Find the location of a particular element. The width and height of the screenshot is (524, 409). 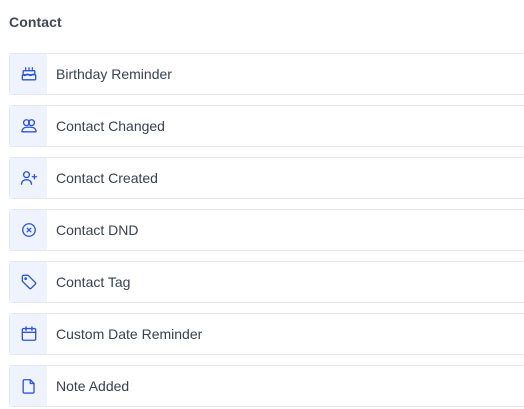

user-plus-icon is located at coordinates (28, 178).